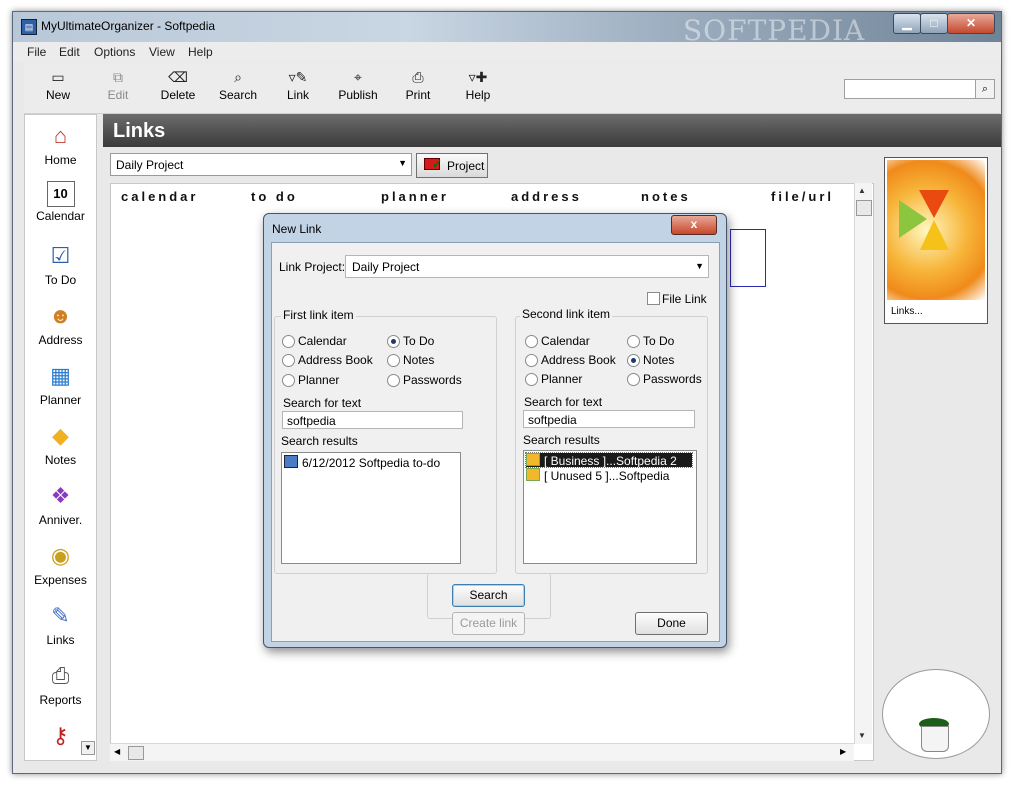 The width and height of the screenshot is (1021, 792). What do you see at coordinates (488, 595) in the screenshot?
I see `search-button: Search` at bounding box center [488, 595].